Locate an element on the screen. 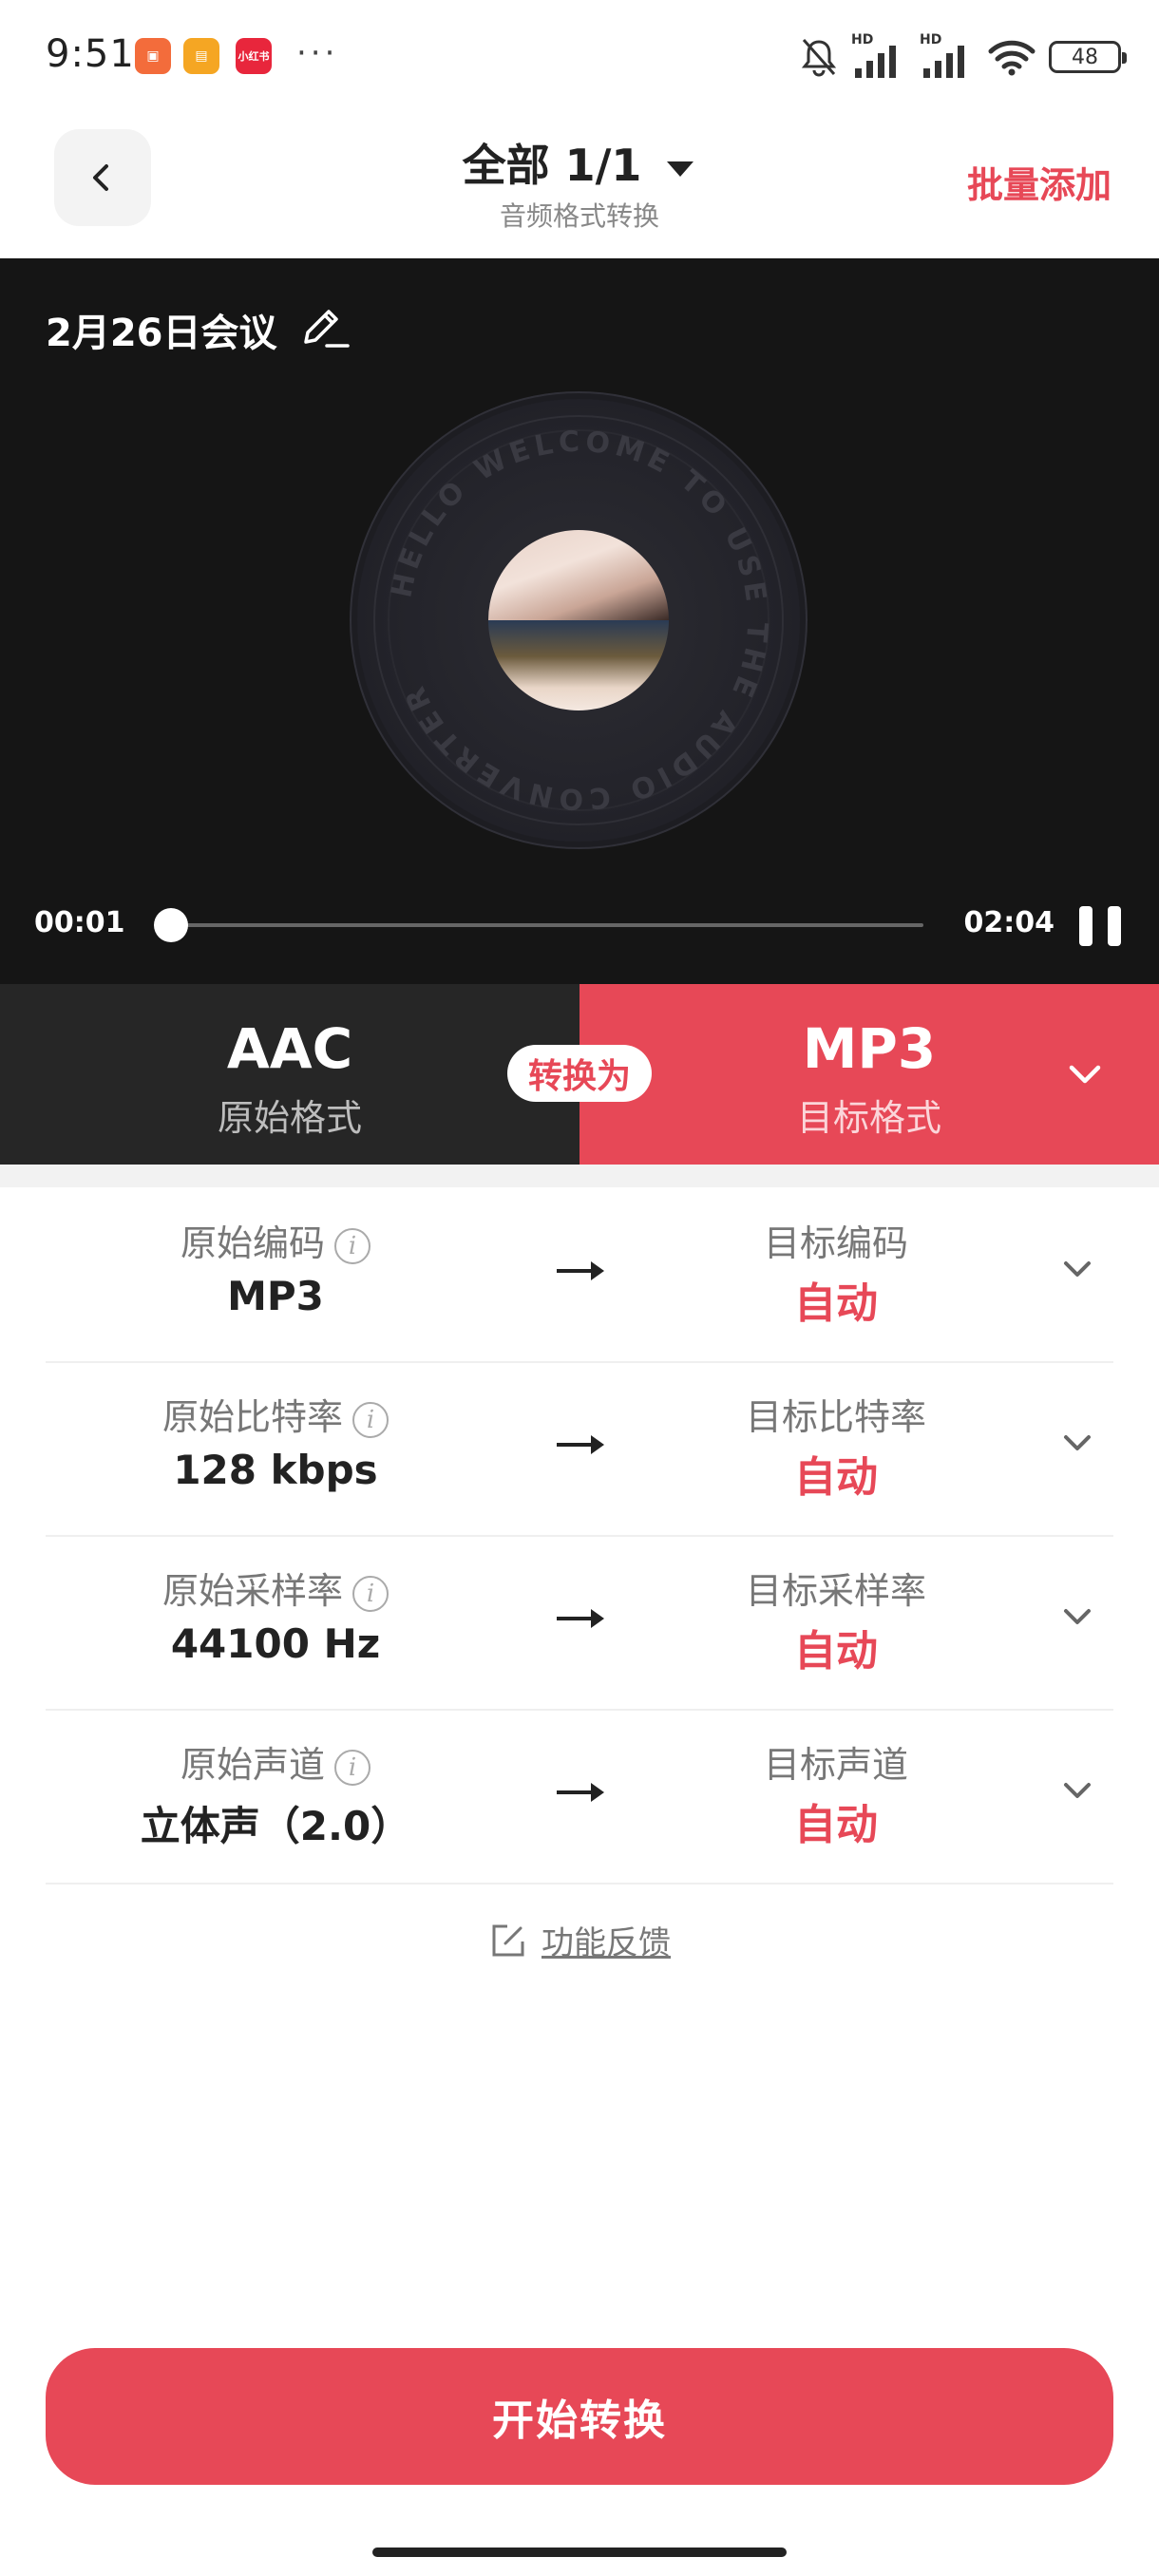 This screenshot has height=2576, width=1159. pause-icon is located at coordinates (1085, 926).